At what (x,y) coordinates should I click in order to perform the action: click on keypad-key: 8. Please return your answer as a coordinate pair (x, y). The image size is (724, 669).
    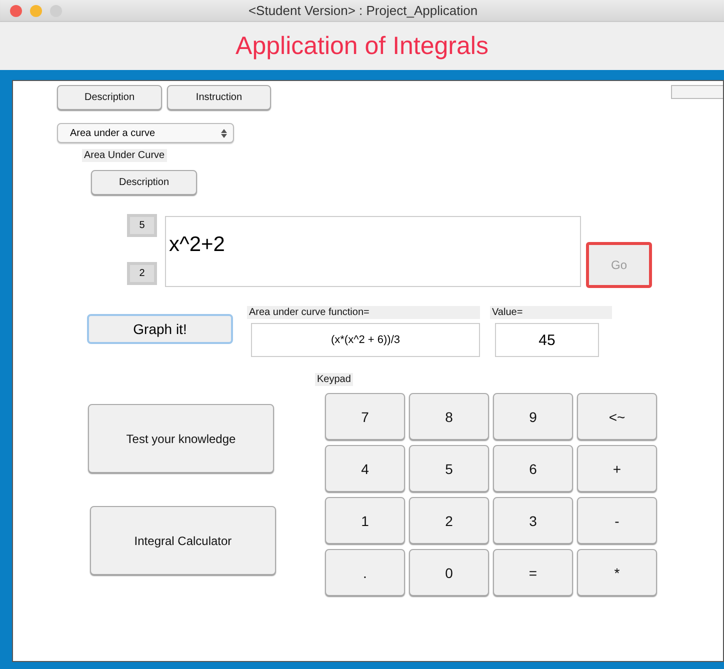
    Looking at the image, I should click on (449, 416).